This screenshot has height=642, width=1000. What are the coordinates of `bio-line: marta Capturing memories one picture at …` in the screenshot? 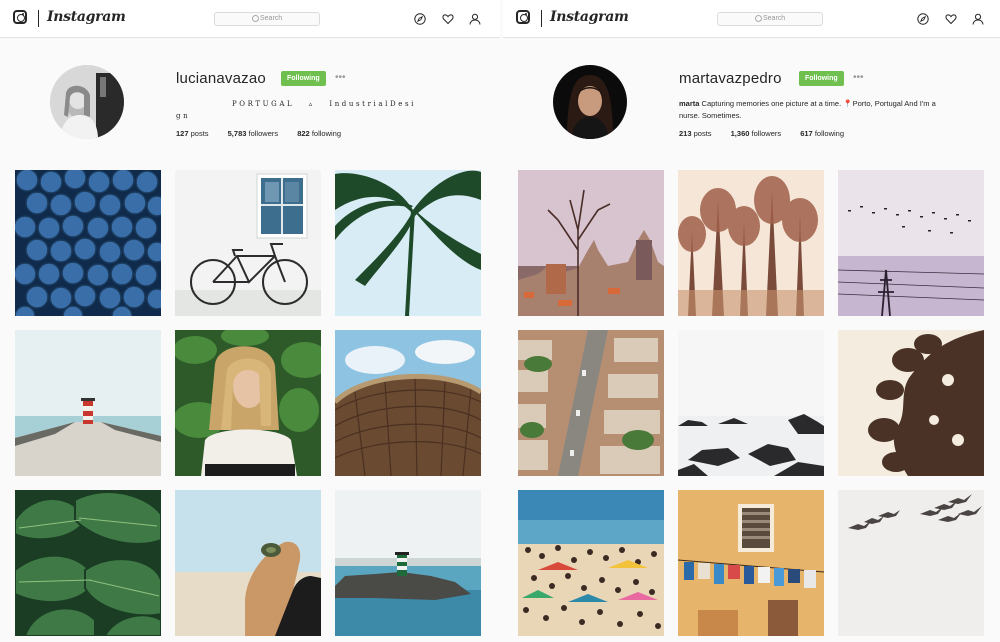 It's located at (807, 103).